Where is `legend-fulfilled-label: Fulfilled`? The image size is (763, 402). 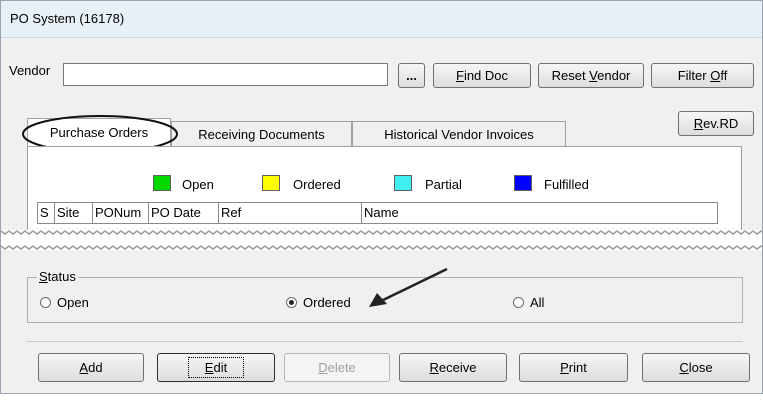 legend-fulfilled-label: Fulfilled is located at coordinates (566, 184).